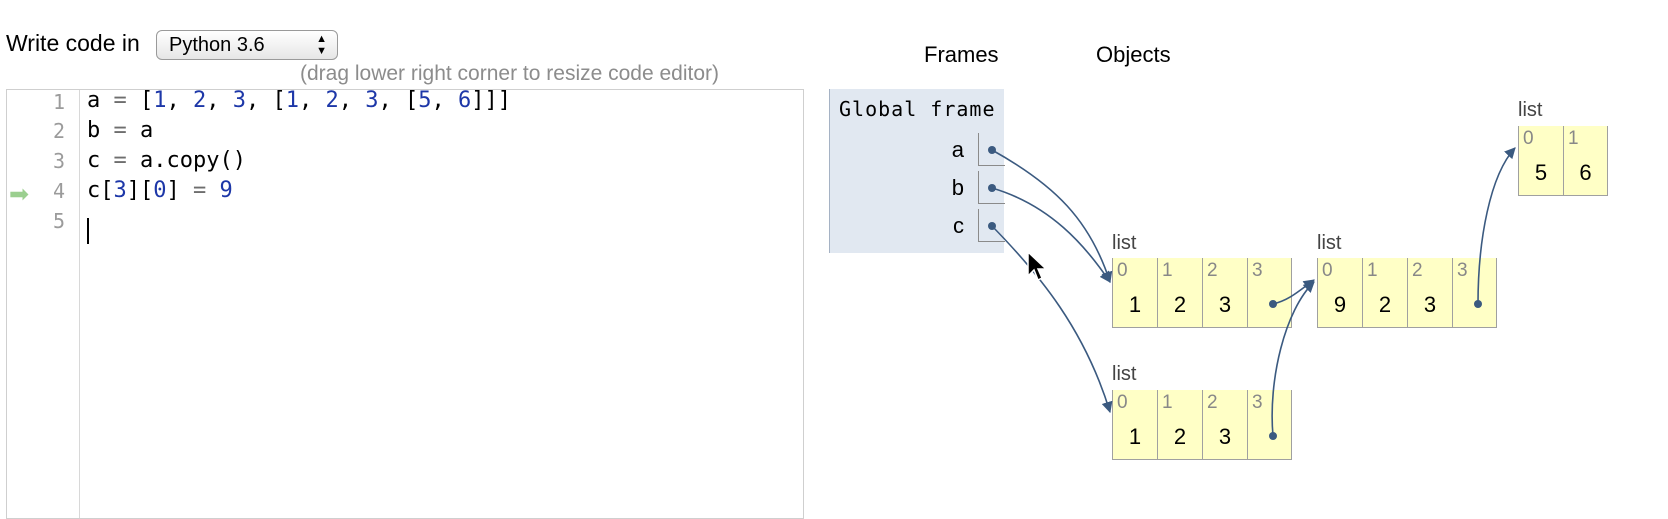  I want to click on arrow-outer-to-inner, so click(1293, 292).